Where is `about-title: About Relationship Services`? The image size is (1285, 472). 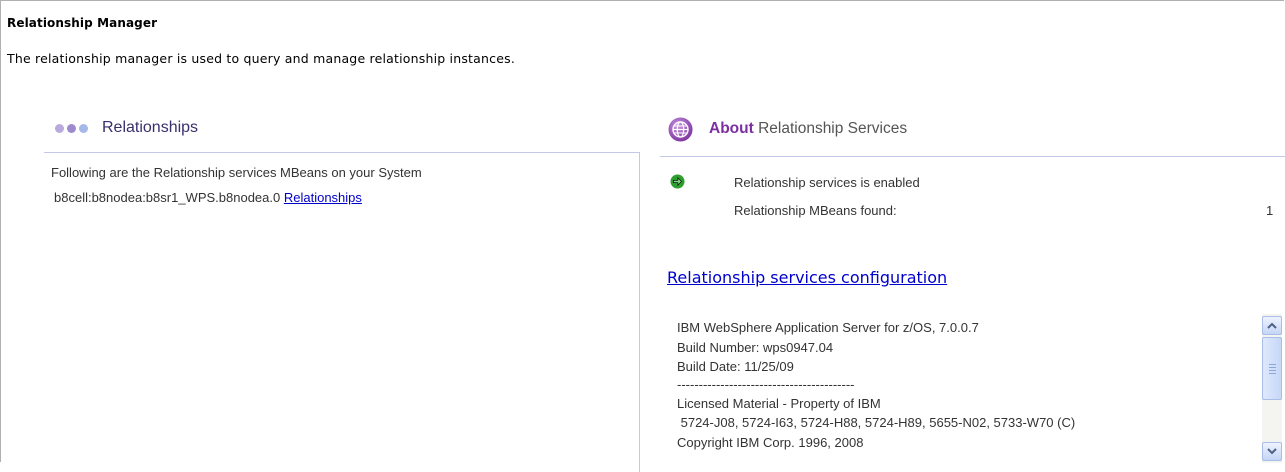
about-title: About Relationship Services is located at coordinates (808, 129).